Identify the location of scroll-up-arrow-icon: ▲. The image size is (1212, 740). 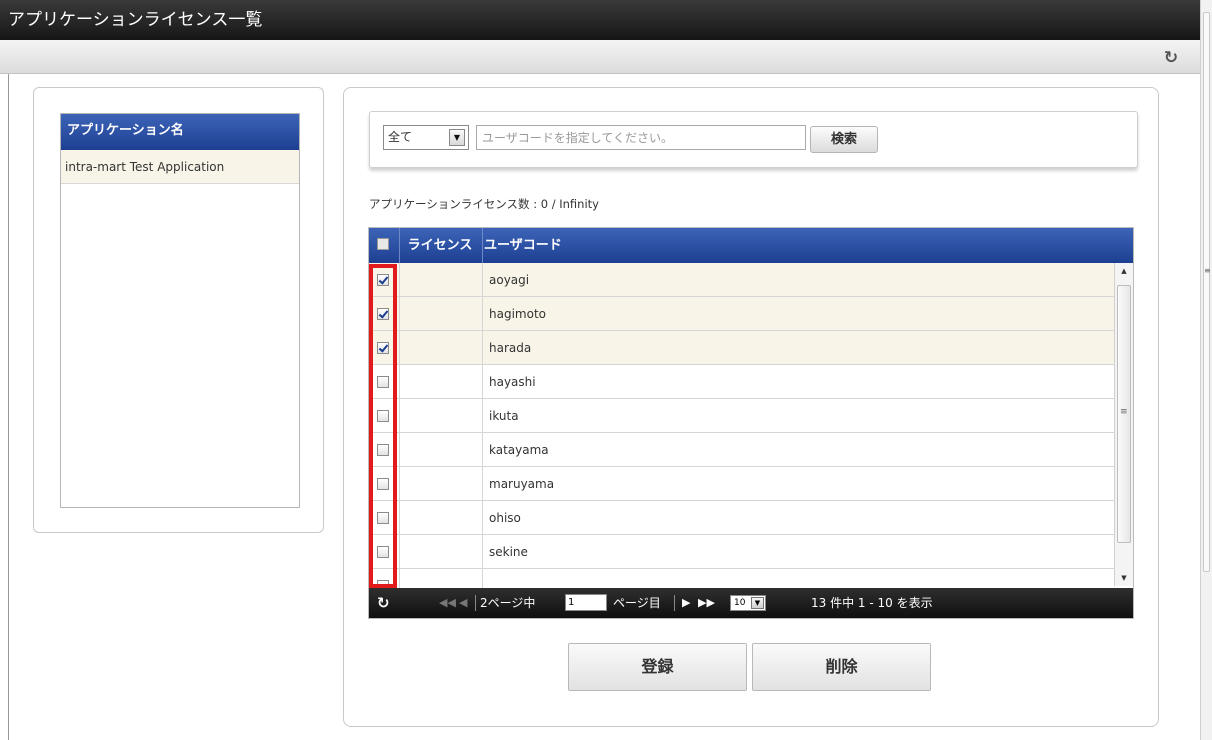
(1124, 271).